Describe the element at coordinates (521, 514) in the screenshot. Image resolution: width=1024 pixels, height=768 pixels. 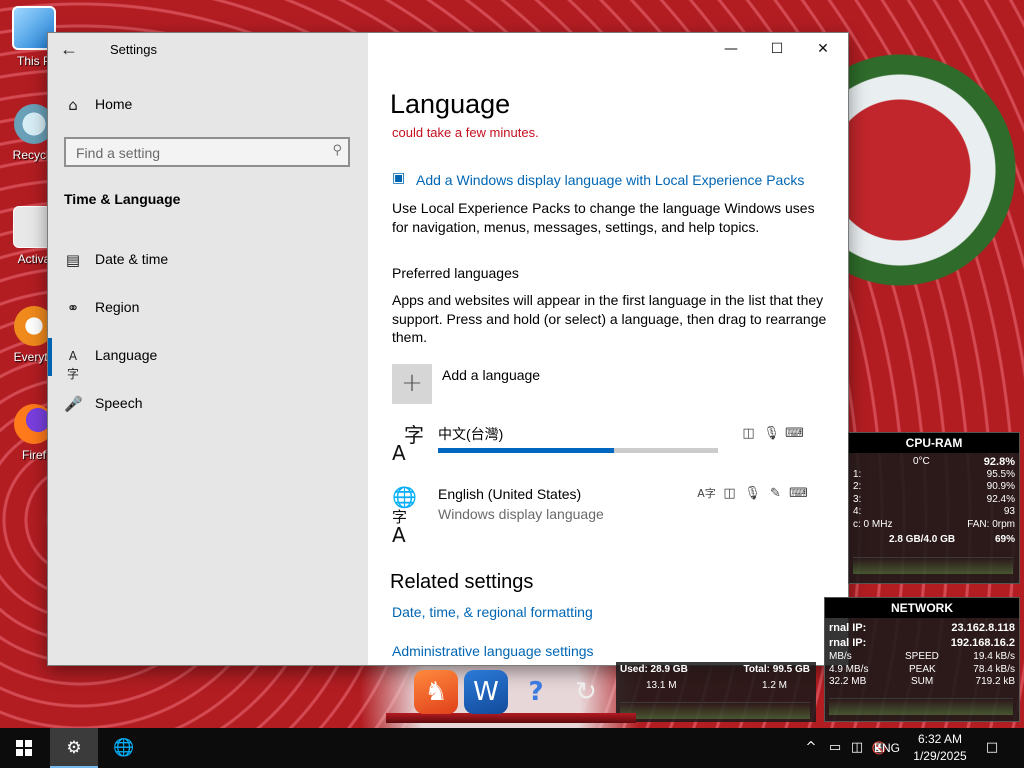
I see `language-subtitle: Windows display language` at that location.